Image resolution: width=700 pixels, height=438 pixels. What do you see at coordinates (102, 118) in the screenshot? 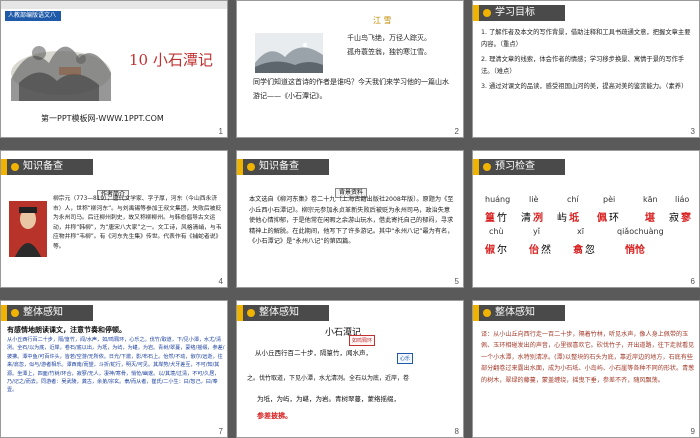
I see `footer-text: 第一PPT模板网-WWW.1PPT.COM` at bounding box center [102, 118].